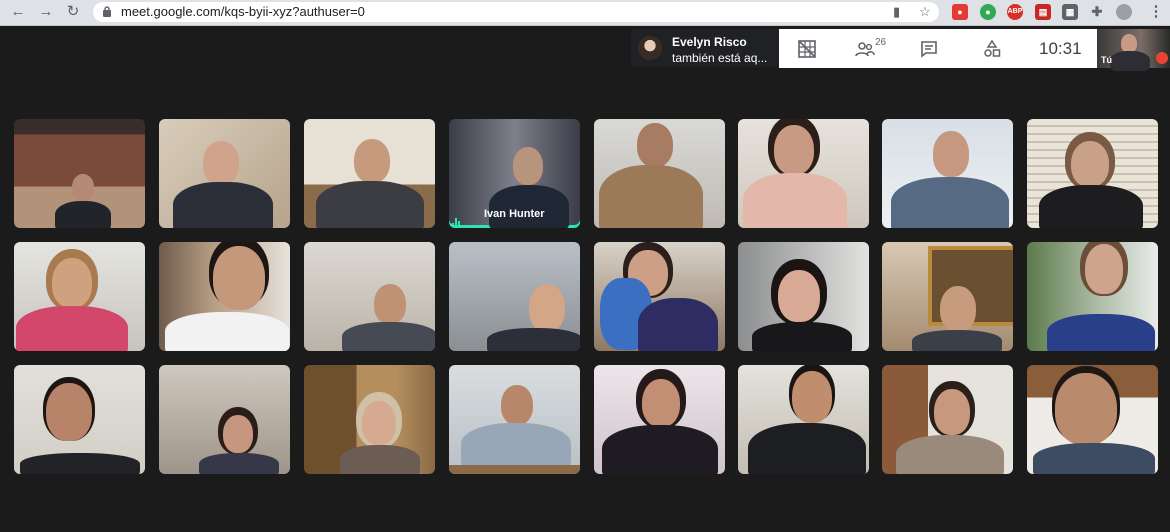 The height and width of the screenshot is (532, 1170). What do you see at coordinates (1133, 50) in the screenshot?
I see `self-view: Tú` at bounding box center [1133, 50].